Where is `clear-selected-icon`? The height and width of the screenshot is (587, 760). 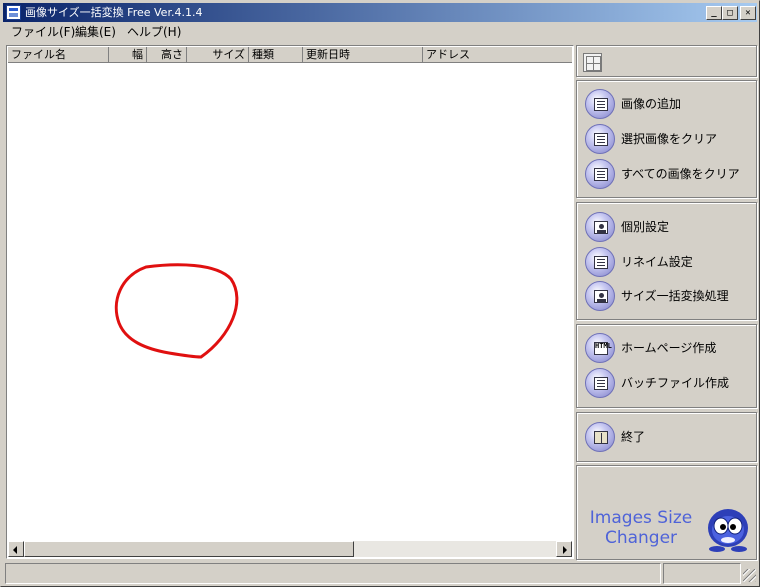 clear-selected-icon is located at coordinates (600, 139).